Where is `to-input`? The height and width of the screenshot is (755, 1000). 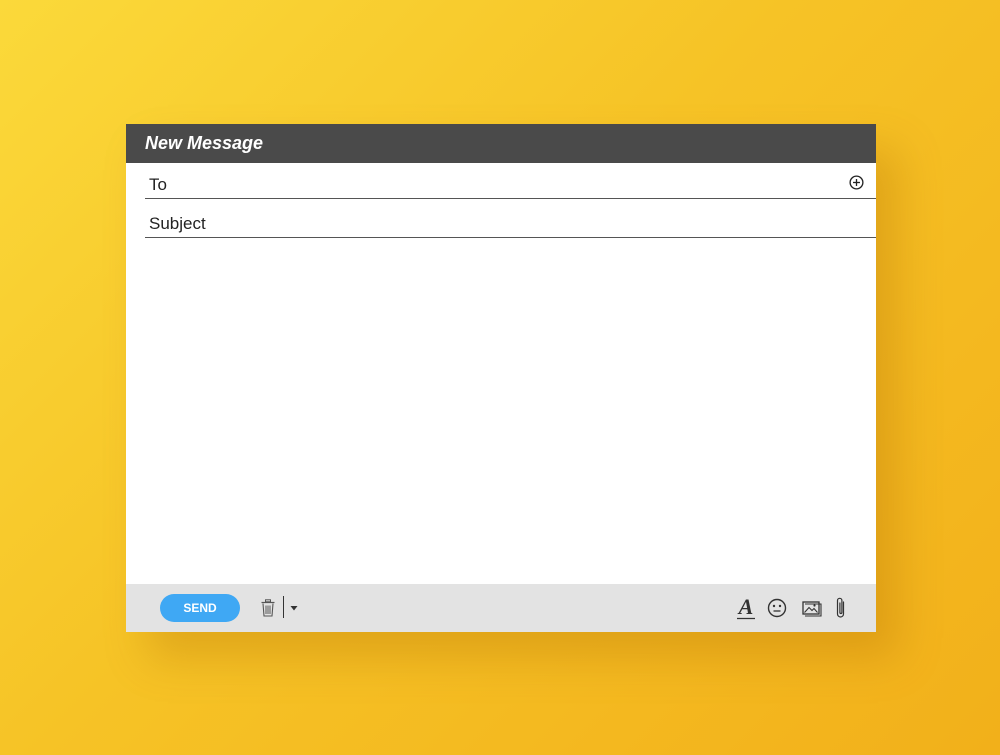 to-input is located at coordinates (494, 185).